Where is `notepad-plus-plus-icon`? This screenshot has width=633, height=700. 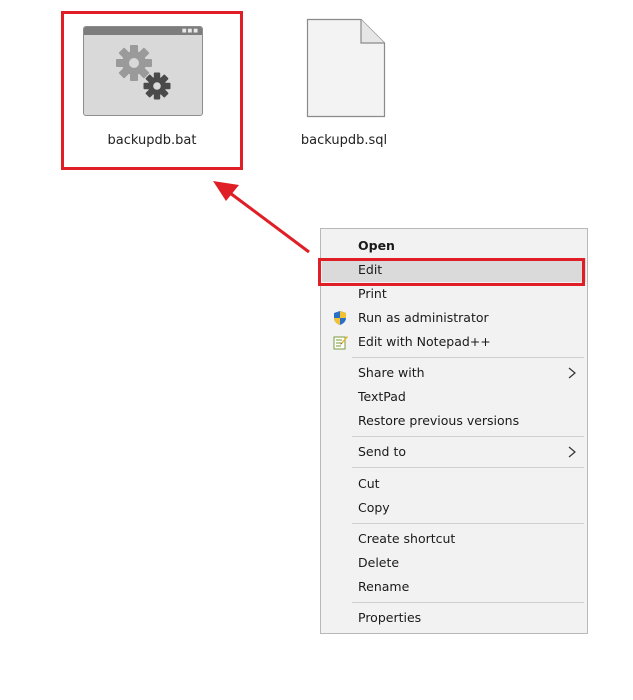 notepad-plus-plus-icon is located at coordinates (340, 343).